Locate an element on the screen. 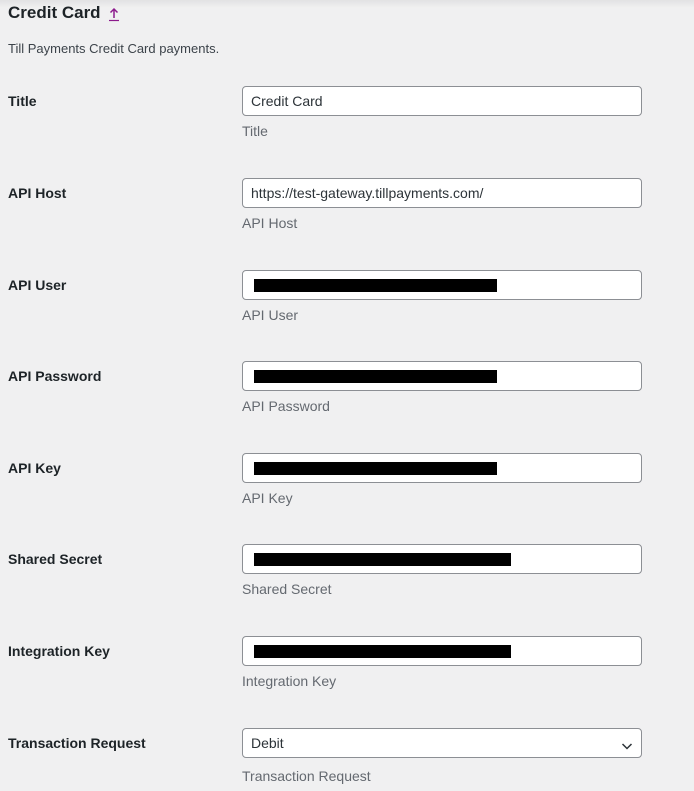 This screenshot has height=791, width=694. api-user-label: API User is located at coordinates (37, 285).